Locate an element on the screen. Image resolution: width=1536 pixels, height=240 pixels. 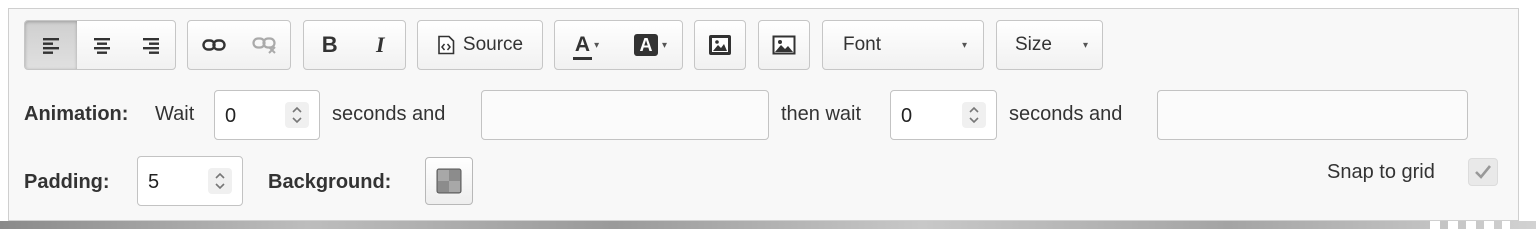
background-label: Background: is located at coordinates (330, 182).